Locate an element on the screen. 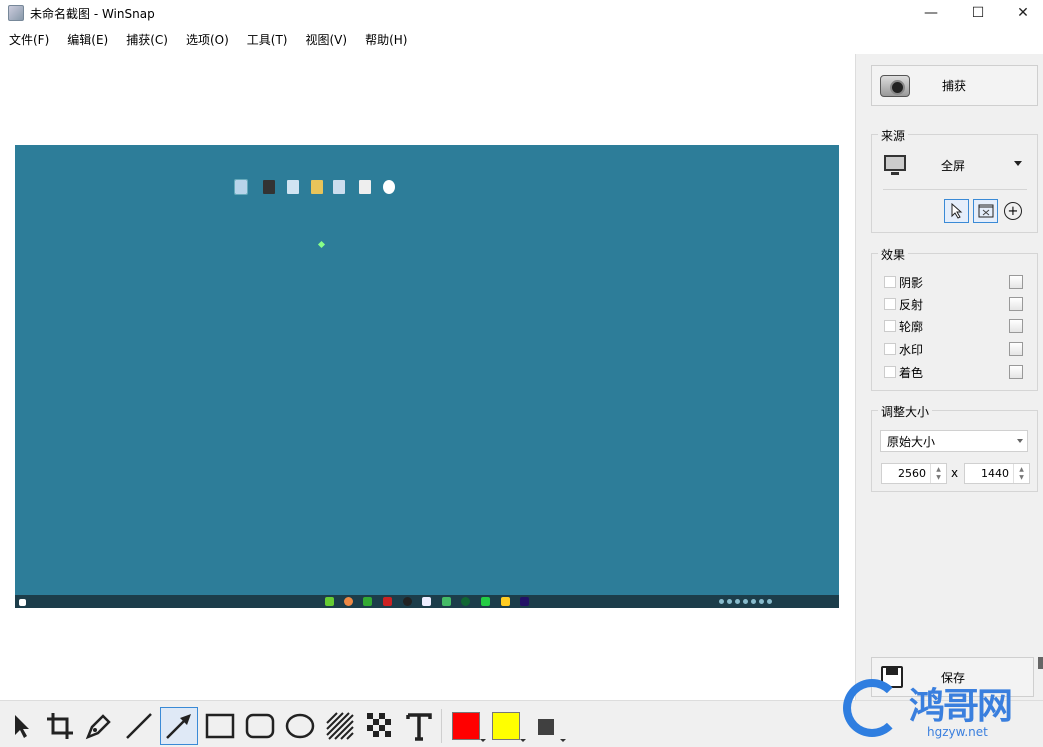 The image size is (1043, 747). width-spinner: ▲ ▼ is located at coordinates (938, 473).